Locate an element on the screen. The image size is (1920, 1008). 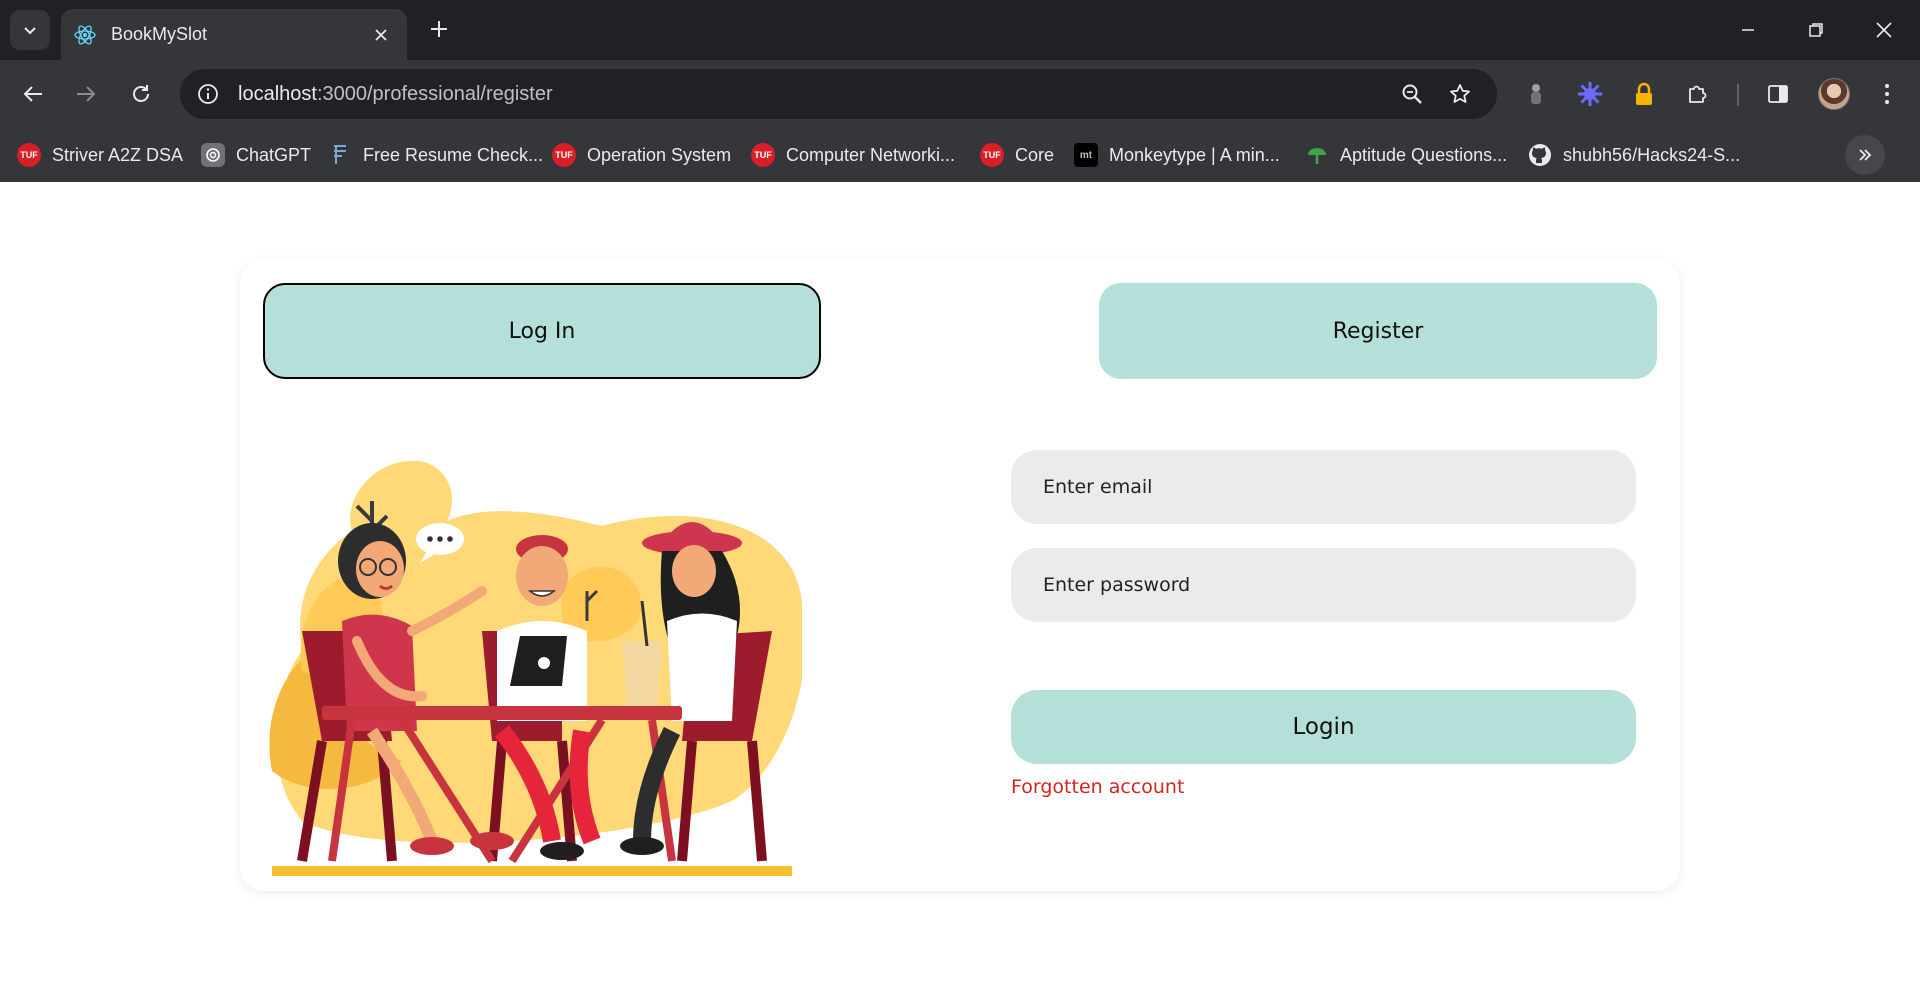
address-bar: localhost:3000/professional/register is located at coordinates (838, 94).